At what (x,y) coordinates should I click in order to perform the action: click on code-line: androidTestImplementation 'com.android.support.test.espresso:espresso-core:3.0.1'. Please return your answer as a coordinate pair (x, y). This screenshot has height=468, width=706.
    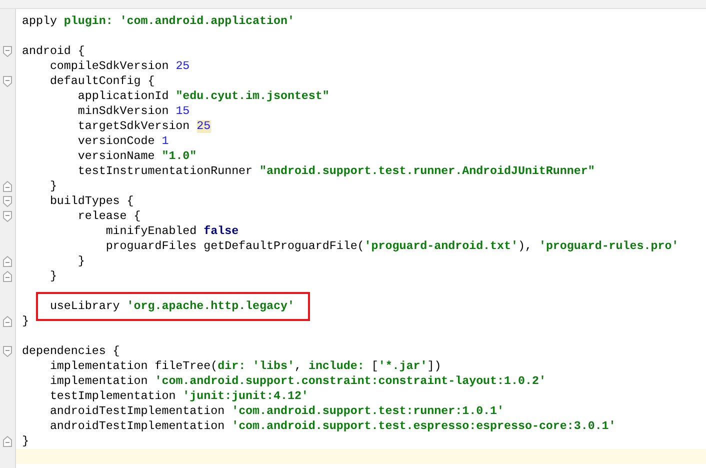
    Looking at the image, I should click on (332, 426).